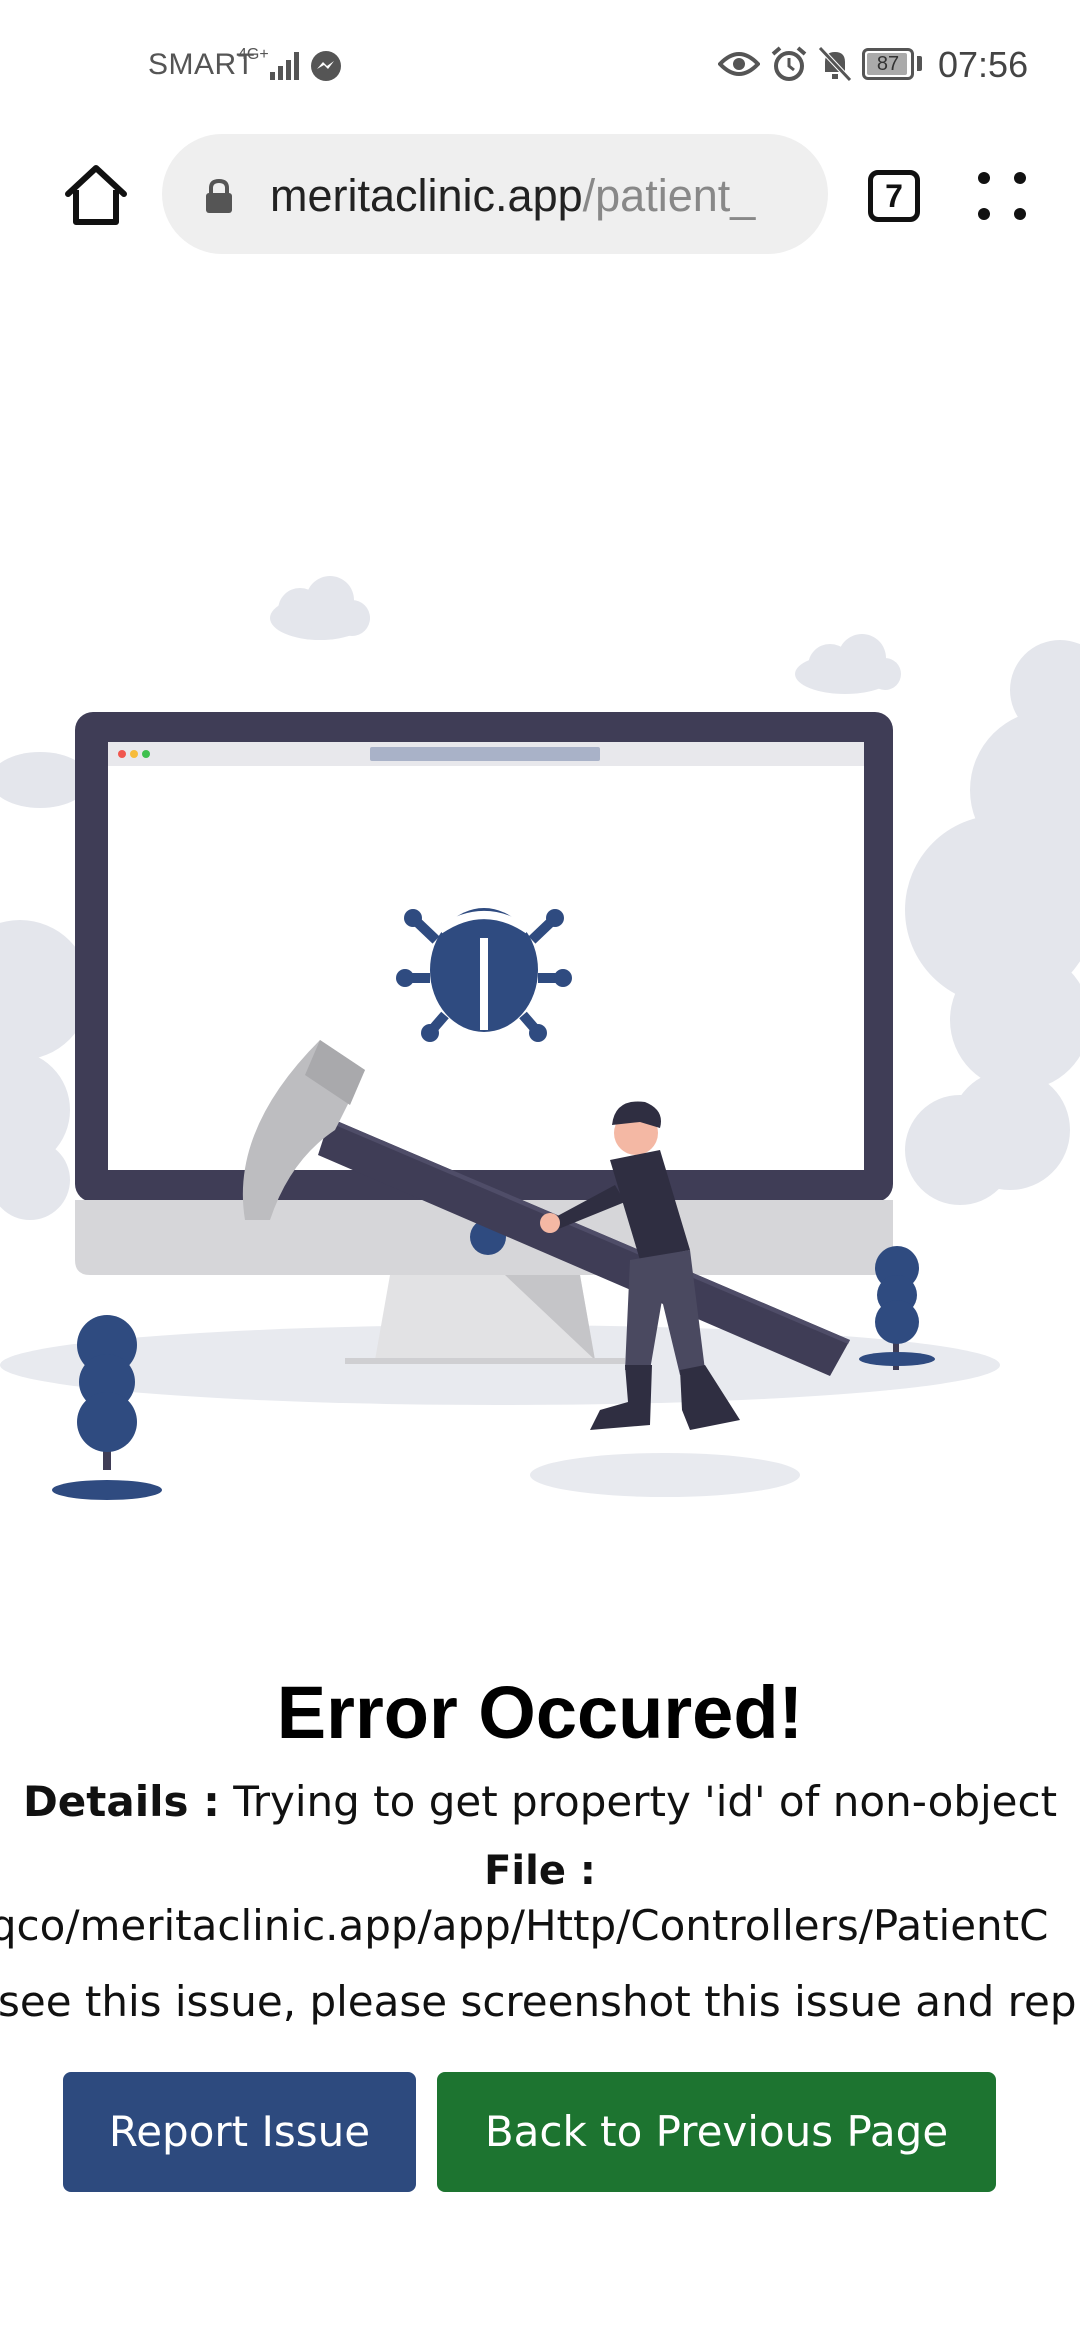  Describe the element at coordinates (983, 64) in the screenshot. I see `clock: 07:56` at that location.